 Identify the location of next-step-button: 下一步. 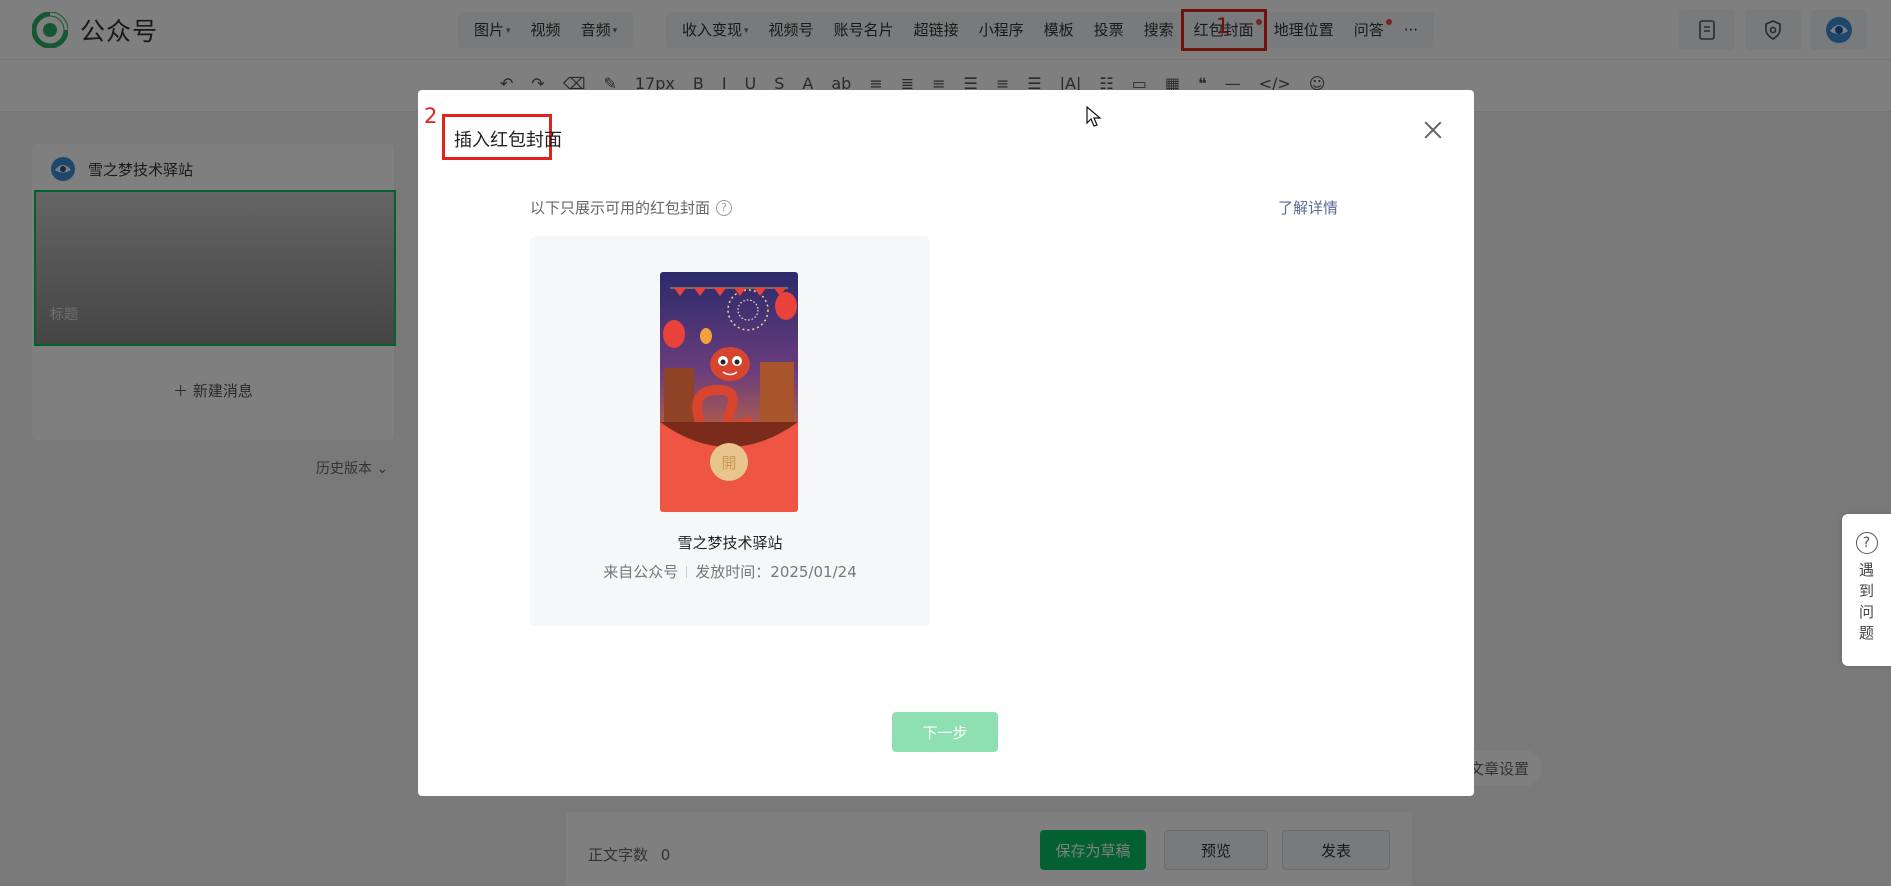
(945, 732).